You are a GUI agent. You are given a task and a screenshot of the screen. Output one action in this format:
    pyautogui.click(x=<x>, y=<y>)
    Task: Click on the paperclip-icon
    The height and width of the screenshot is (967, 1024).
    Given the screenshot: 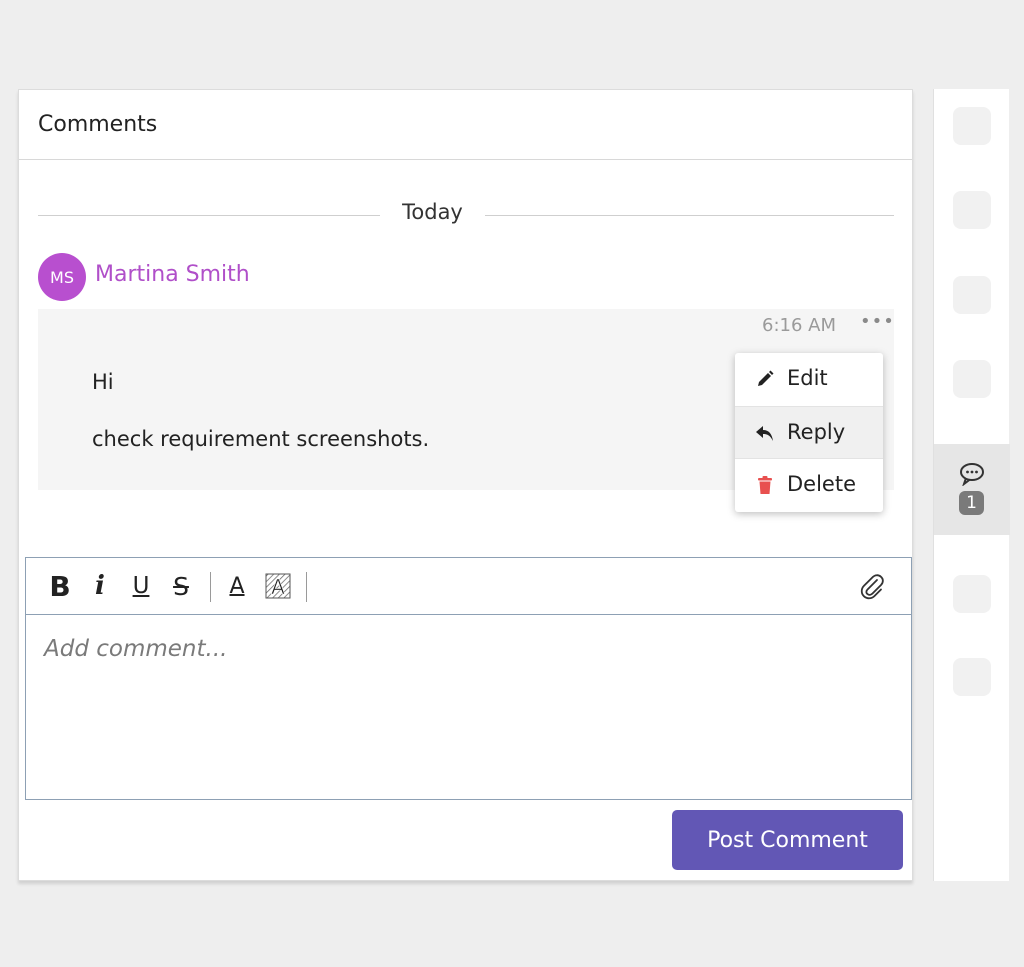 What is the action you would take?
    pyautogui.click(x=872, y=587)
    